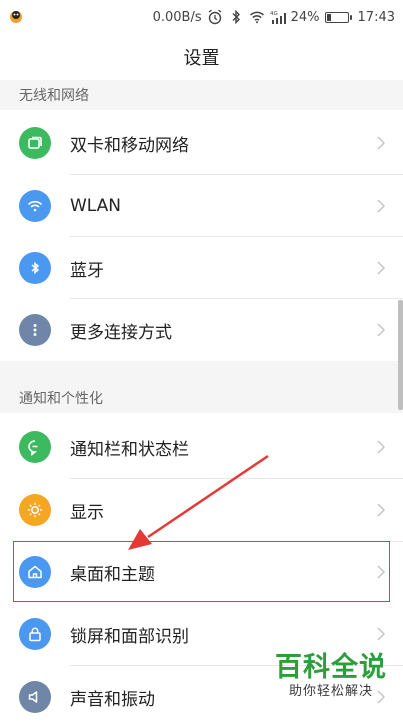 The width and height of the screenshot is (403, 728). I want to click on section-title: 无线和网络, so click(54, 96).